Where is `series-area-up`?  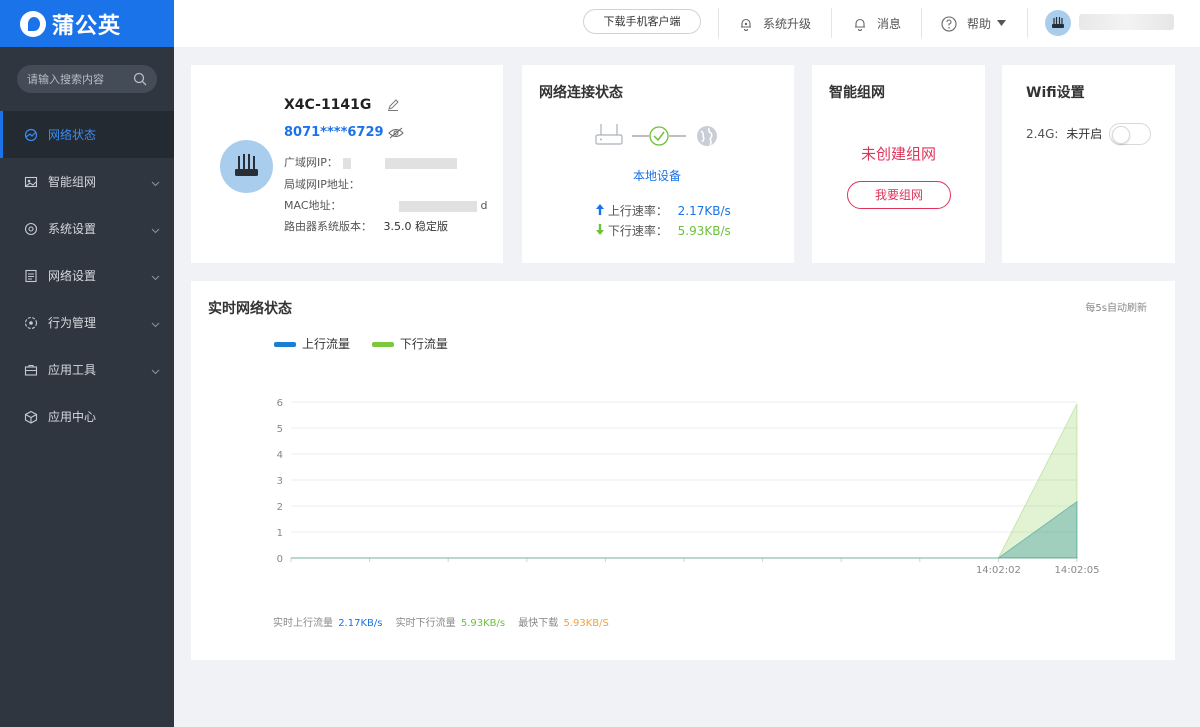 series-area-up is located at coordinates (684, 529).